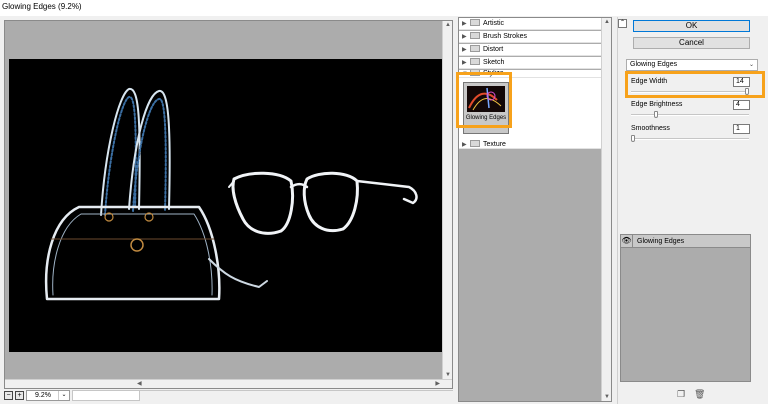 The height and width of the screenshot is (404, 768). Describe the element at coordinates (691, 136) in the screenshot. I see `param-smoothness: Smoothness 1` at that location.